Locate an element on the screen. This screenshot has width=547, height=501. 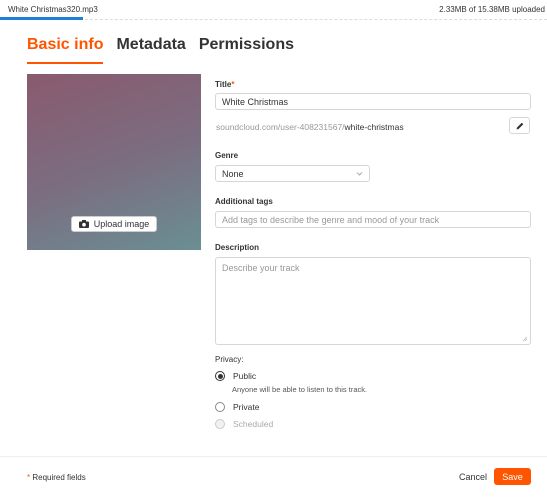
required-fields-note: * Required fields is located at coordinates (56, 477).